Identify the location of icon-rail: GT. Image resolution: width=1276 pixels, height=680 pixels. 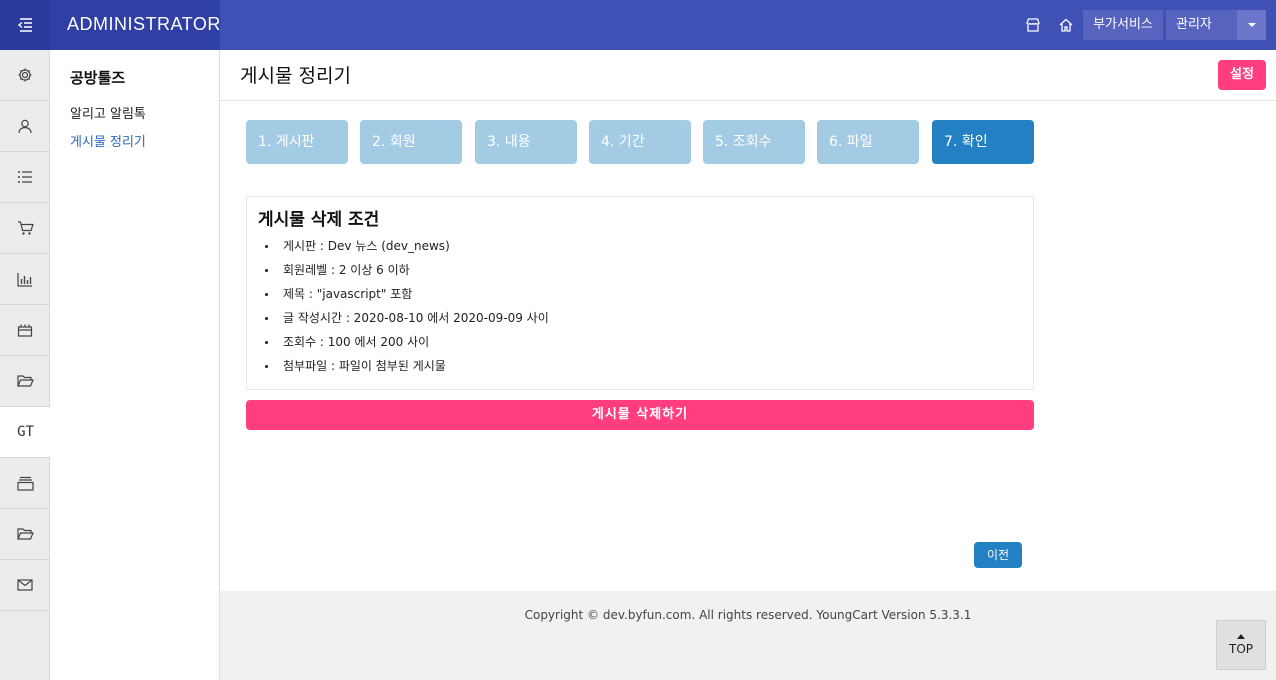
(25, 365).